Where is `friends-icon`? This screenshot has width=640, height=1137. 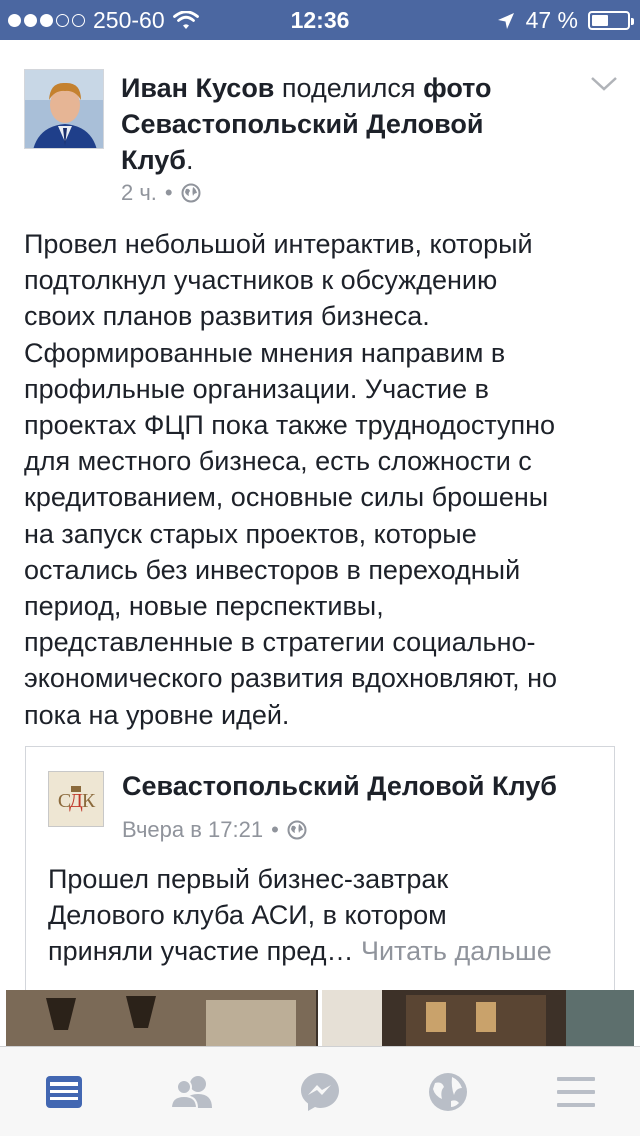
friends-icon is located at coordinates (190, 1092).